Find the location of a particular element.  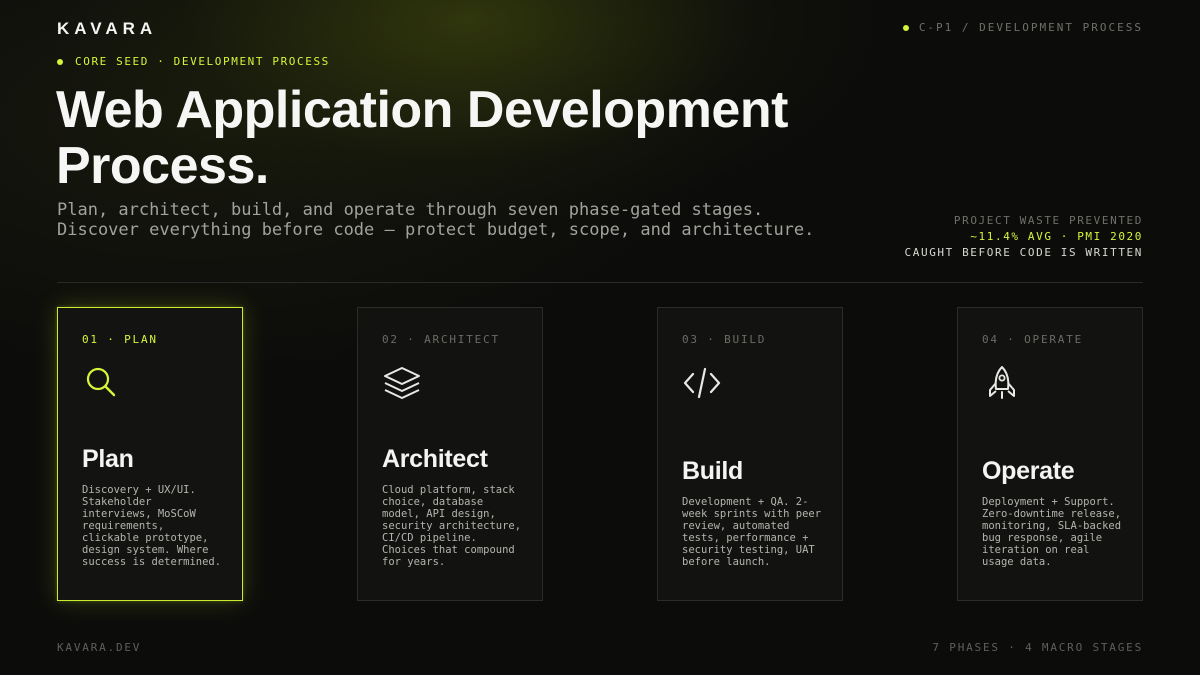

eyebrow-dot is located at coordinates (60, 61).